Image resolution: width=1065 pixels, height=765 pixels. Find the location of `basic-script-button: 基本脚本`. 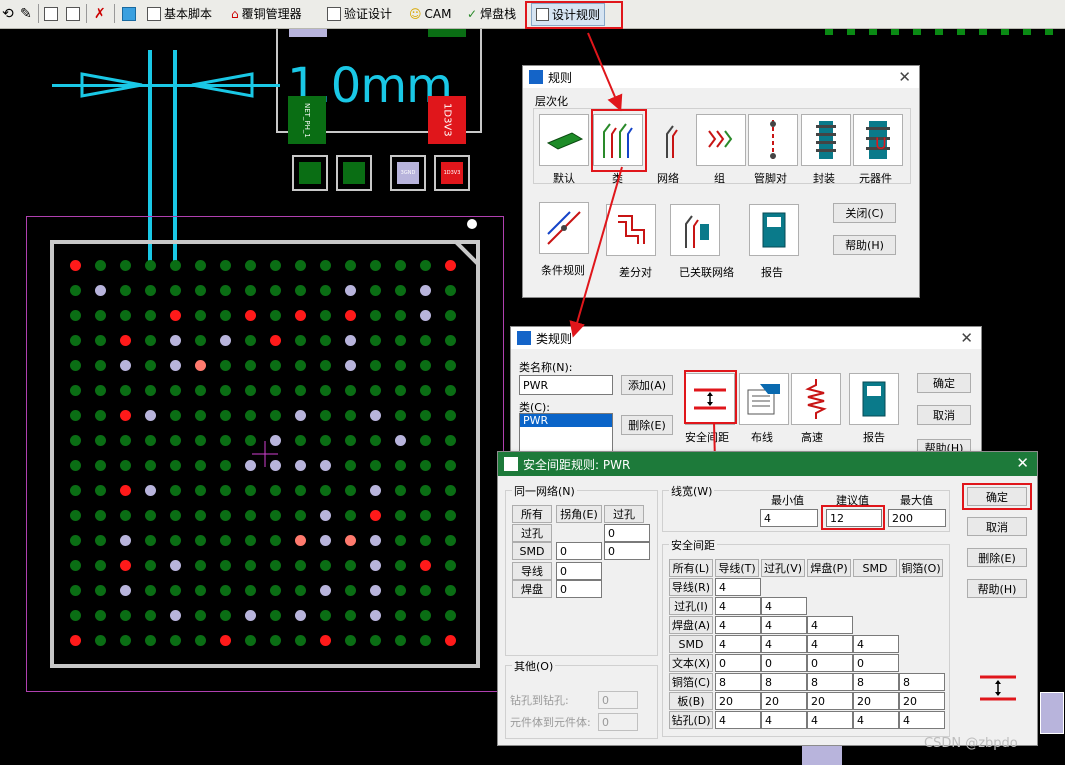

basic-script-button: 基本脚本 is located at coordinates (179, 13).